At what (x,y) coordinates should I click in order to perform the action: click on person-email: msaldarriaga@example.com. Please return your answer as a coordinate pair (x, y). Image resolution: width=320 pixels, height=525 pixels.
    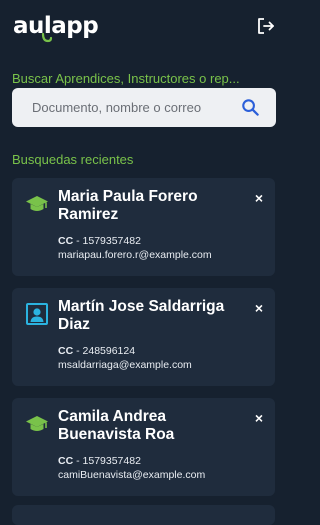
    Looking at the image, I should click on (125, 365).